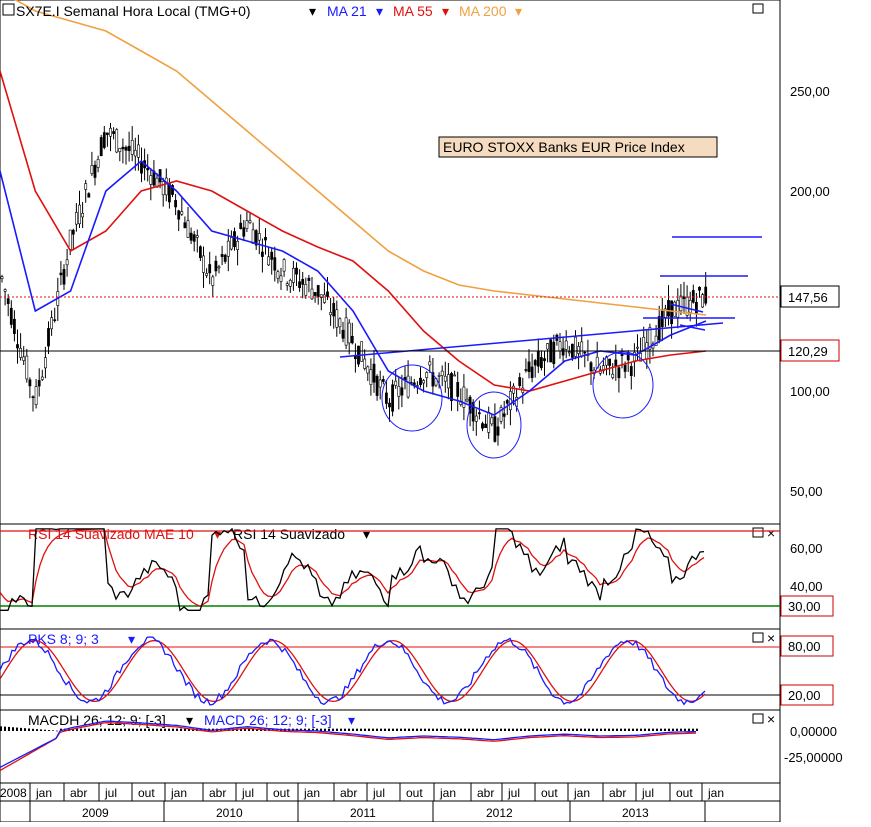 The image size is (871, 827). What do you see at coordinates (771, 719) in the screenshot?
I see `macd-close-icon: ×` at bounding box center [771, 719].